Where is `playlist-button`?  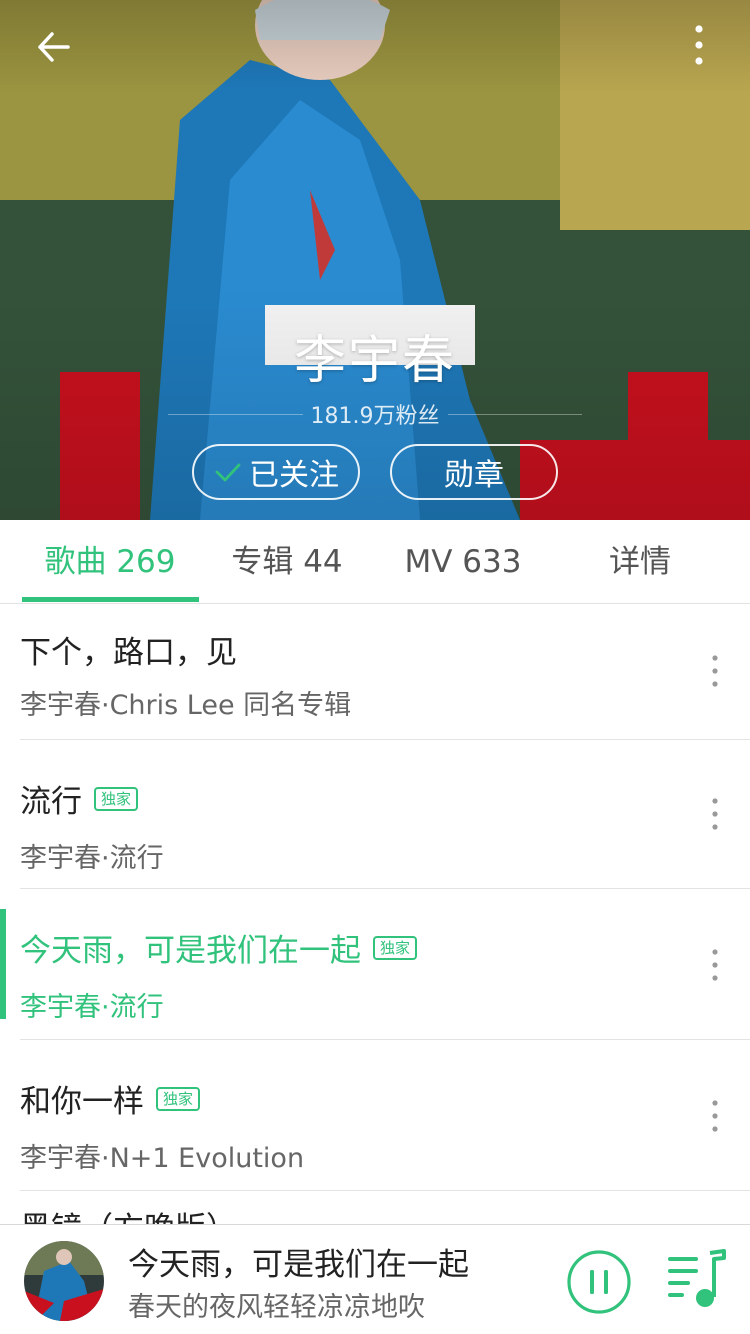
playlist-button is located at coordinates (696, 1280).